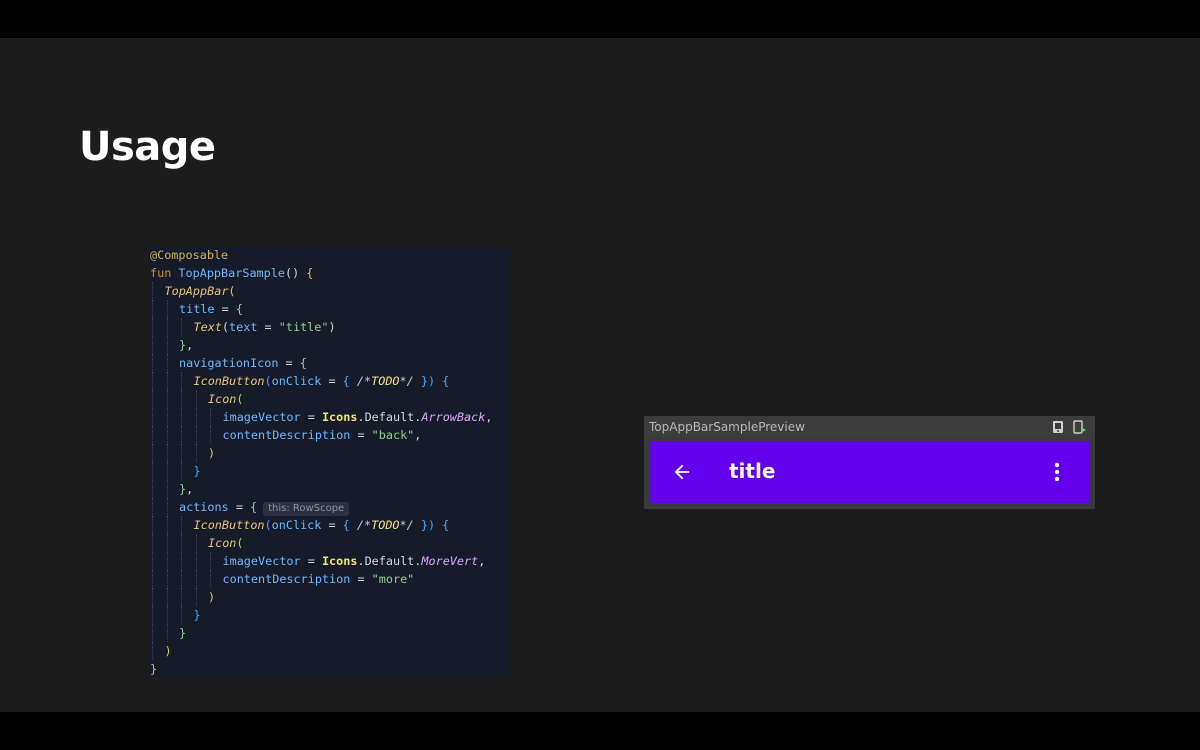  I want to click on inlay-hint: this: RowScope, so click(306, 509).